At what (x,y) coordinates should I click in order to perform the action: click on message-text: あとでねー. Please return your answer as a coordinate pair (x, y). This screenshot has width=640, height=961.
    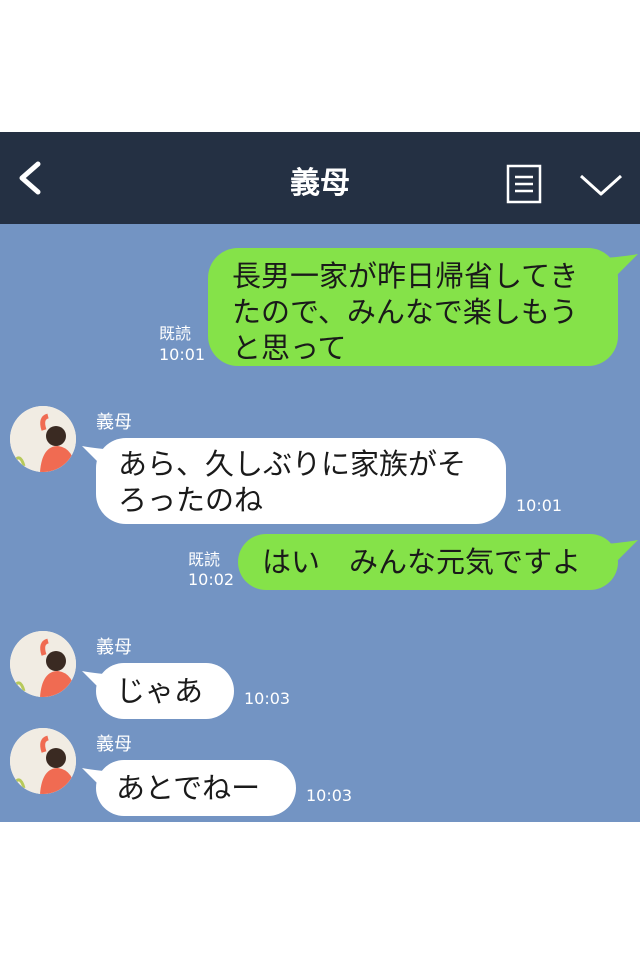
    Looking at the image, I should click on (188, 788).